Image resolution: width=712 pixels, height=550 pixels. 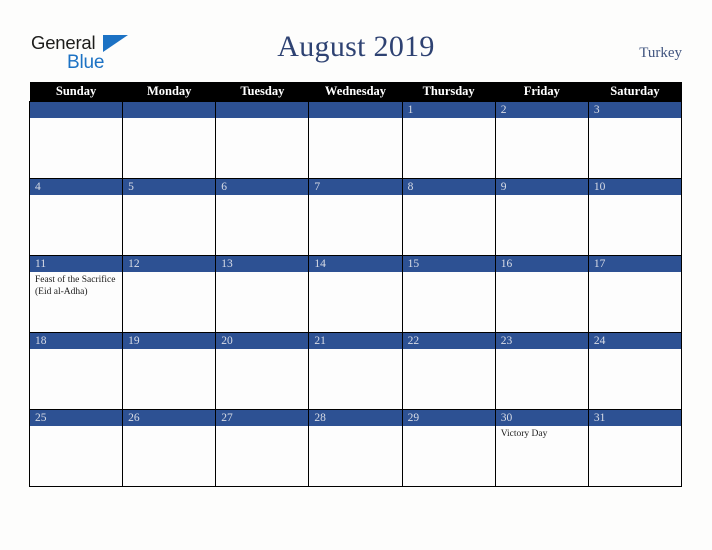 I want to click on calendar-day-cell: 17, so click(x=635, y=294).